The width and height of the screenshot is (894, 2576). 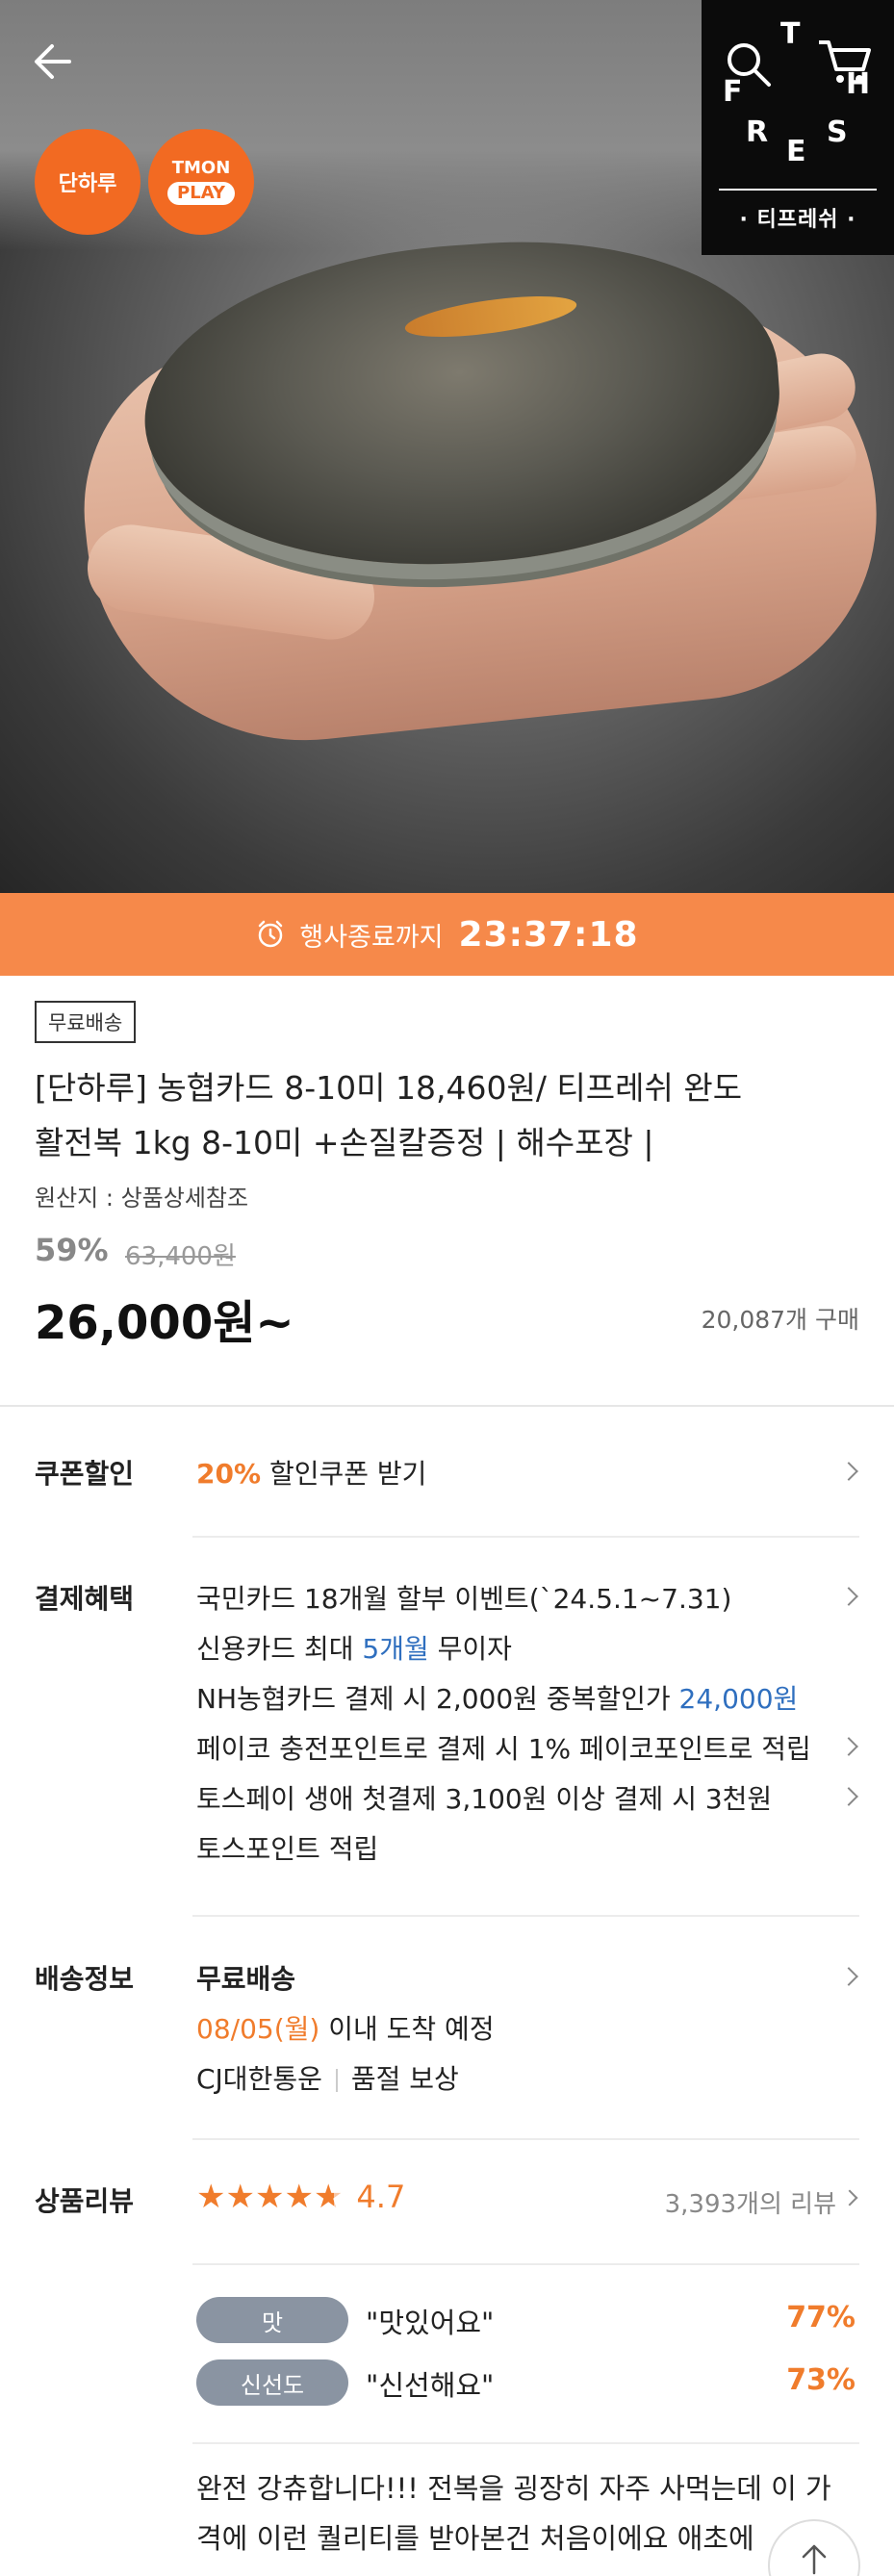 What do you see at coordinates (327, 2077) in the screenshot?
I see `carrier-info: CJ대한통운 품절 보상` at bounding box center [327, 2077].